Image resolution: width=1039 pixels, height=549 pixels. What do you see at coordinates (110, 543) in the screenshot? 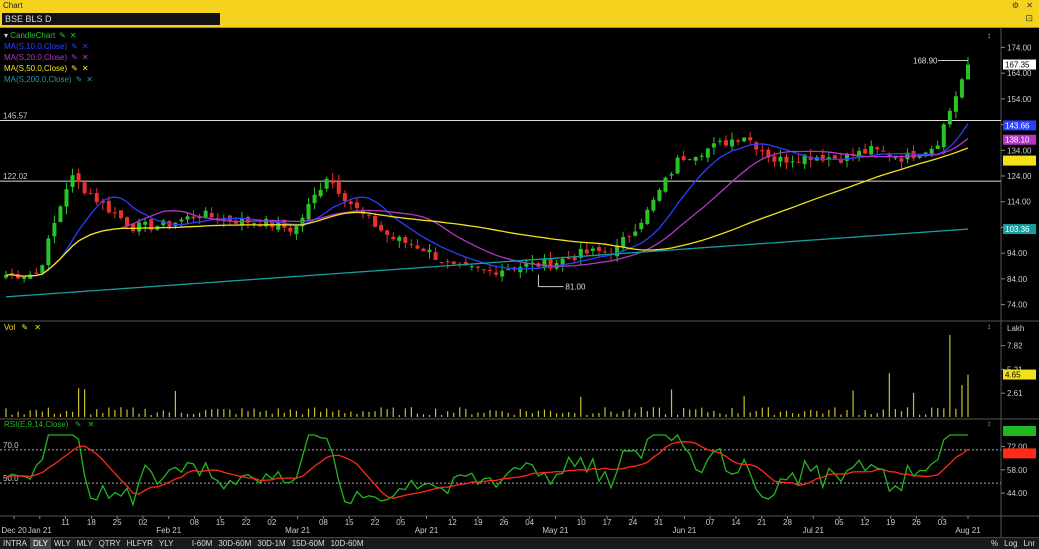
I see `period-button-qtry: QTRY` at bounding box center [110, 543].